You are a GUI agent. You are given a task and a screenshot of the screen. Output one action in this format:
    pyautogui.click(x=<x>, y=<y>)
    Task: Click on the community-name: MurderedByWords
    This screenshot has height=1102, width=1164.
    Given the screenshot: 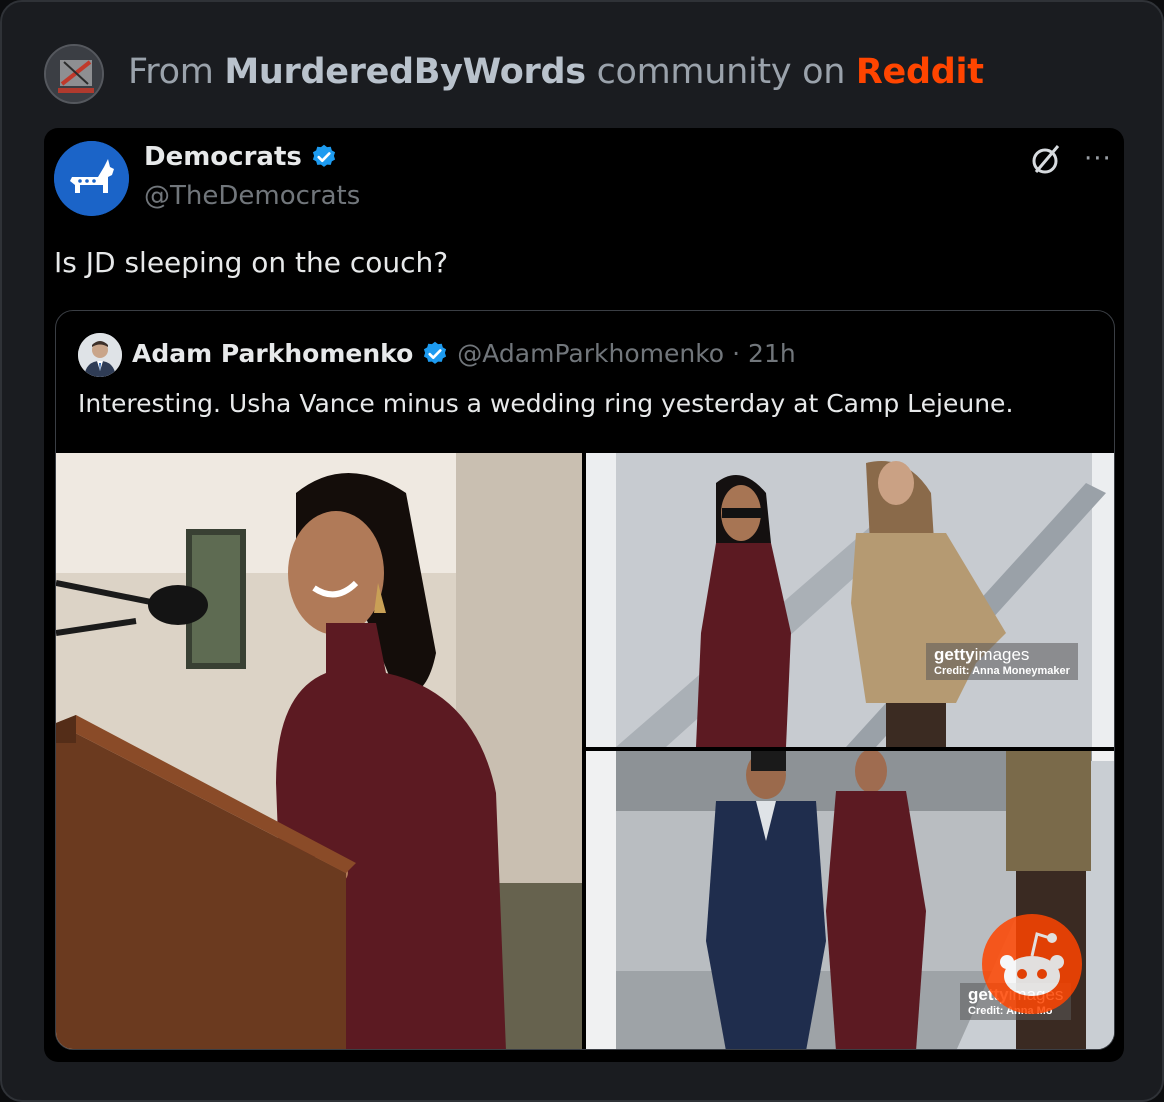 What is the action you would take?
    pyautogui.click(x=405, y=72)
    